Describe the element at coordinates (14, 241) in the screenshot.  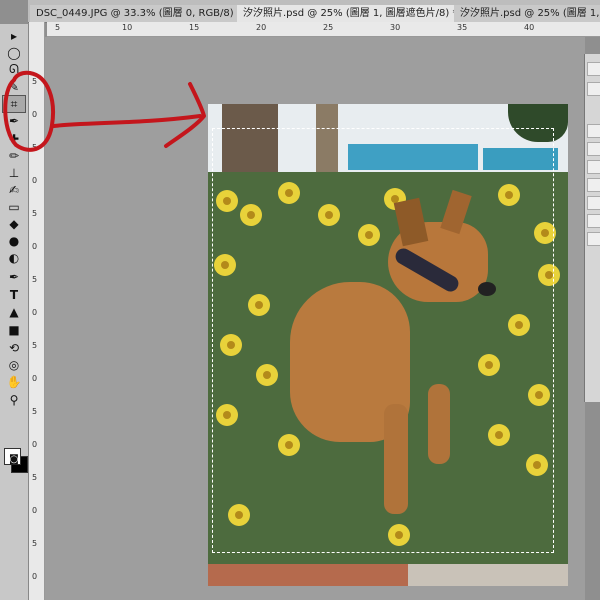
I see `blur-icon: ●` at that location.